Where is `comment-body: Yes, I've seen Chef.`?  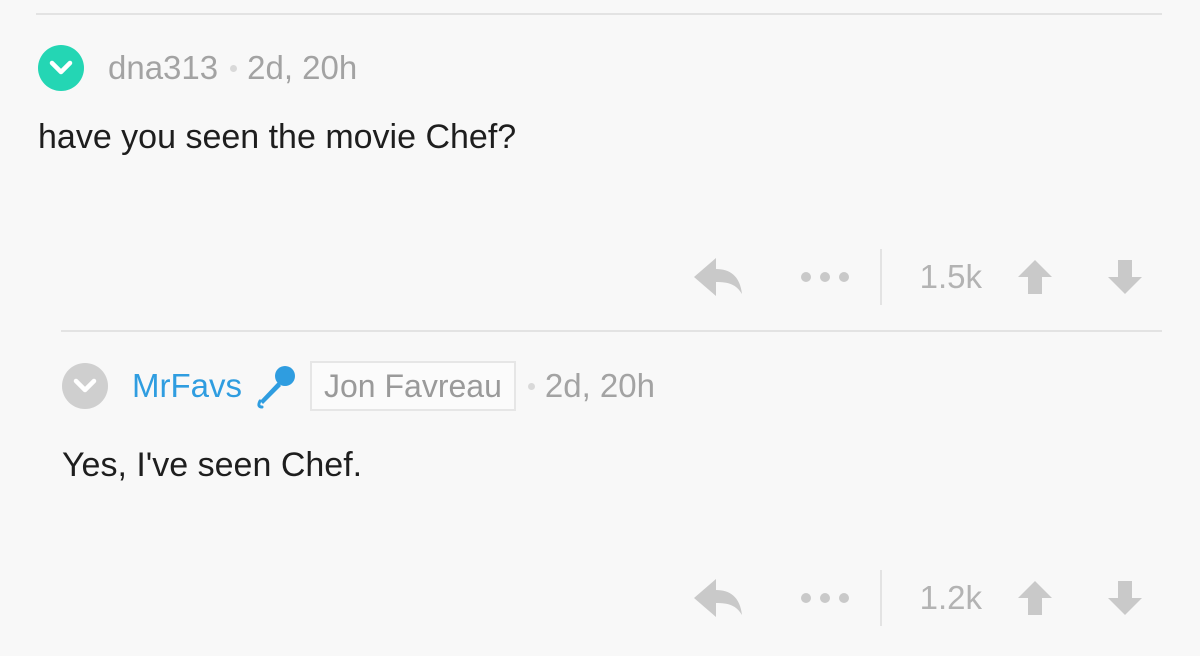
comment-body: Yes, I've seen Chef. is located at coordinates (212, 465).